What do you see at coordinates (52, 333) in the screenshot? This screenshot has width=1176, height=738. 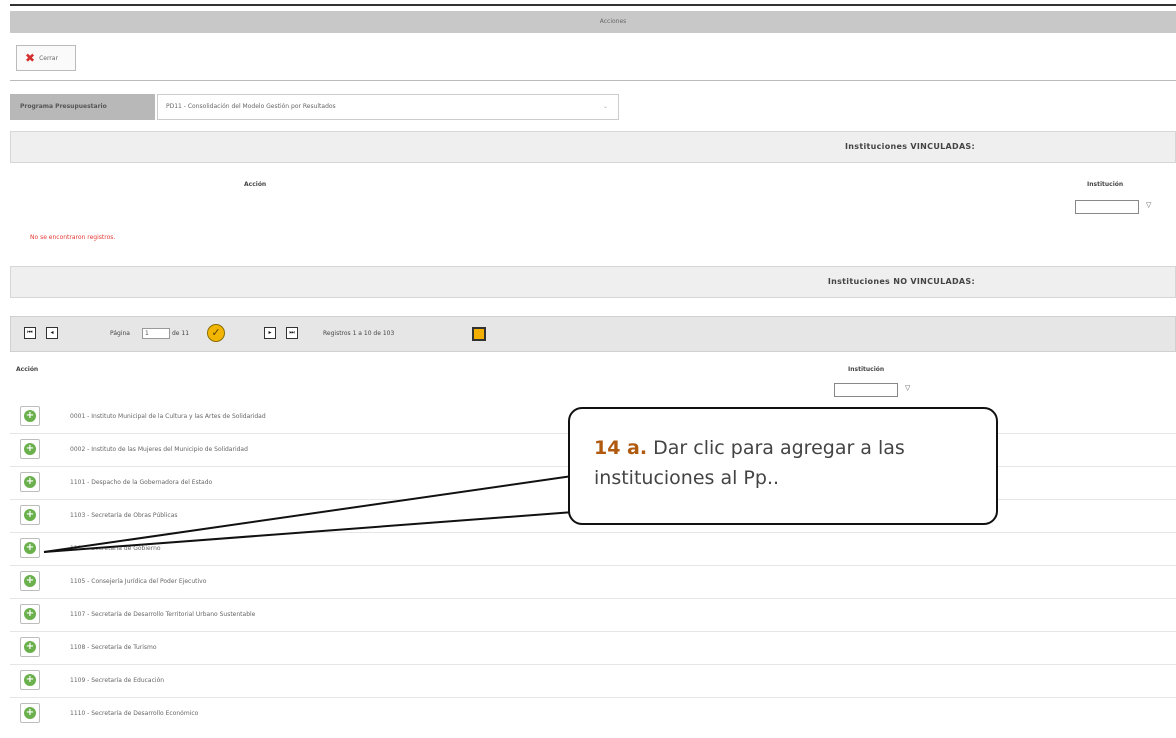 I see `prev-page-button: ◂` at bounding box center [52, 333].